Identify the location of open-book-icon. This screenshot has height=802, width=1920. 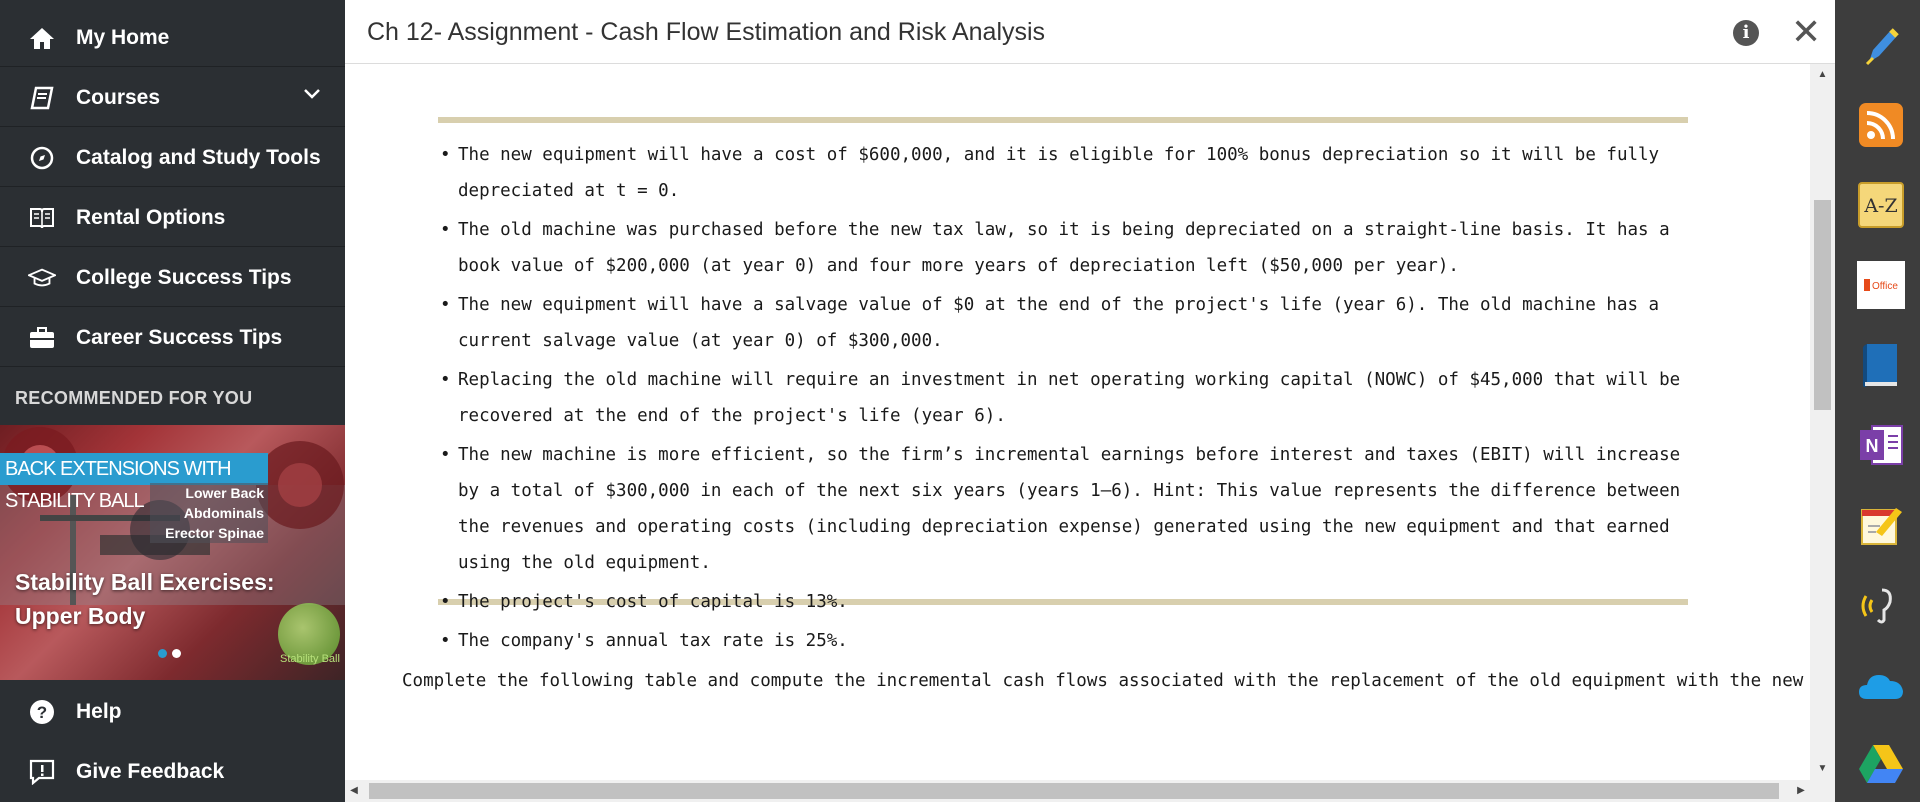
(42, 218).